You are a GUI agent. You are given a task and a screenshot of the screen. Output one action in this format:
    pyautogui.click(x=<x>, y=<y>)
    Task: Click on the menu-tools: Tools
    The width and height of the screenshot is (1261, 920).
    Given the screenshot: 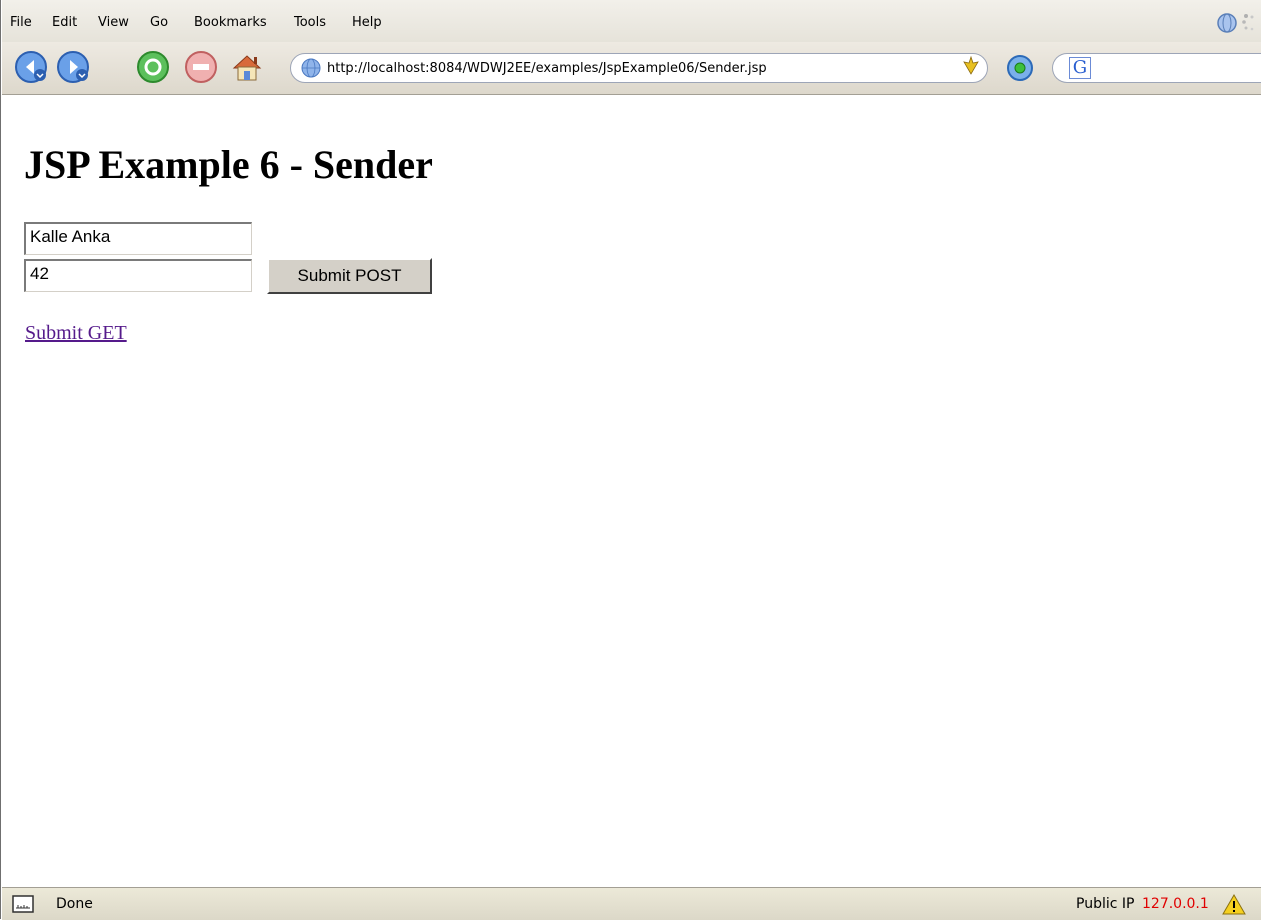 What is the action you would take?
    pyautogui.click(x=310, y=22)
    